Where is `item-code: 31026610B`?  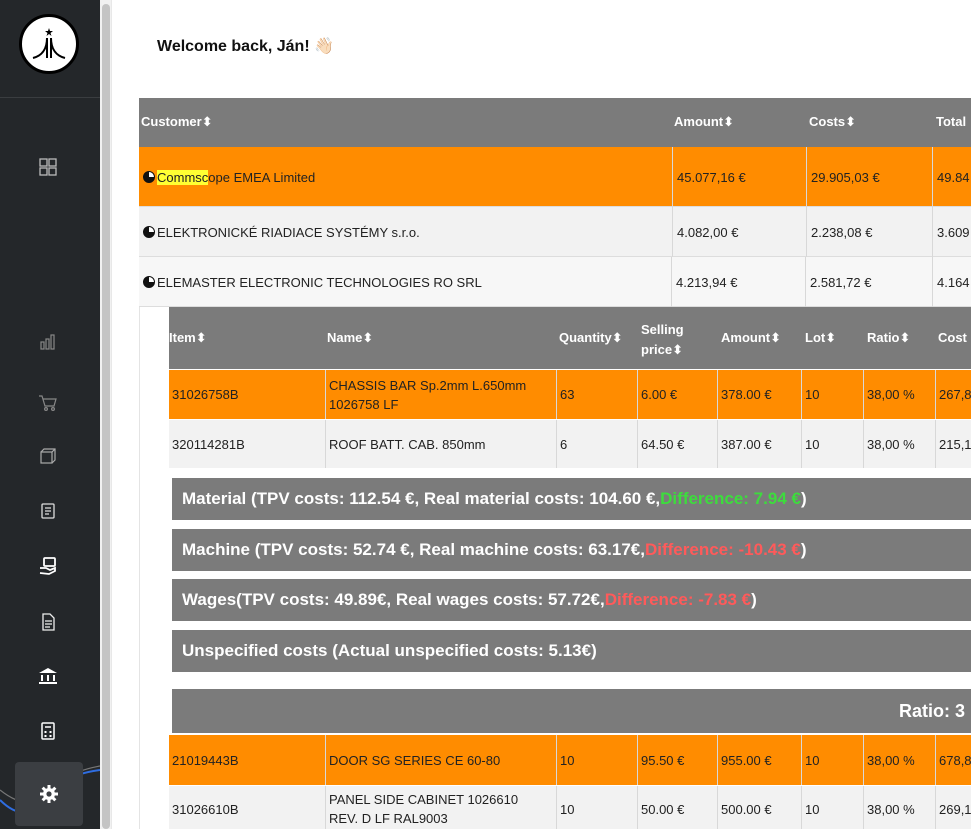
item-code: 31026610B is located at coordinates (247, 807).